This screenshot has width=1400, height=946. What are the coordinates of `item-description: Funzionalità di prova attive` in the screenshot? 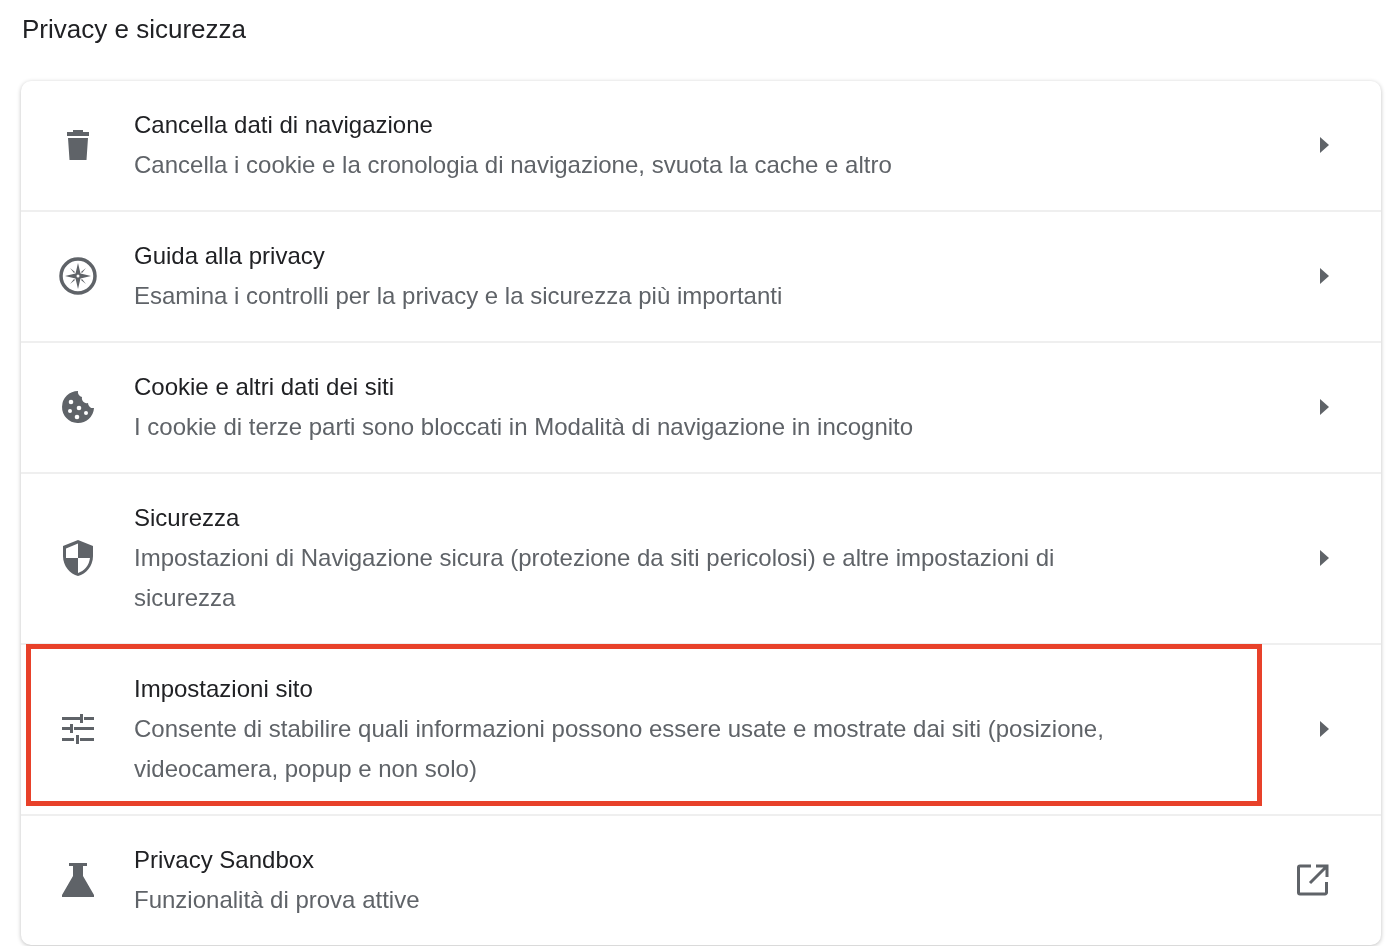 It's located at (277, 900).